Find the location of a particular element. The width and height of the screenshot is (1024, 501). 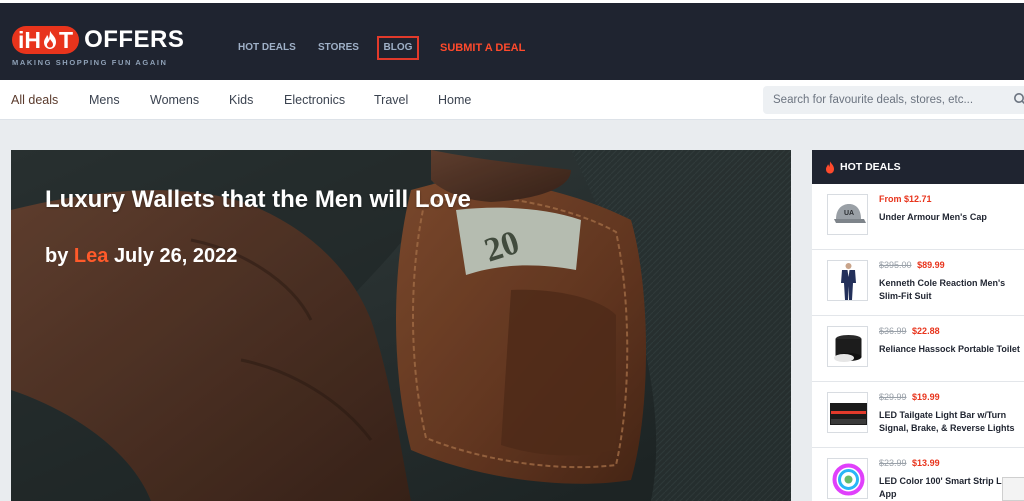

category-home: Home is located at coordinates (454, 100).